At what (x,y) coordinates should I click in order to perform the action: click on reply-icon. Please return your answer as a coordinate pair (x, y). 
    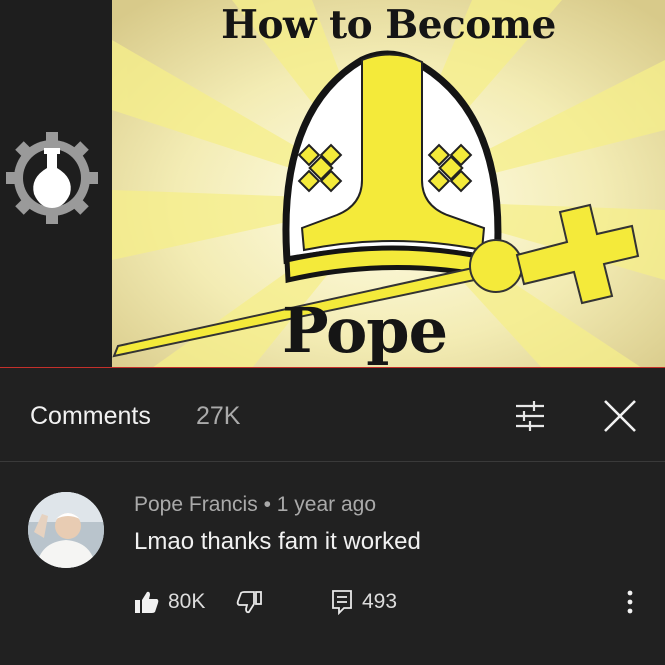
    Looking at the image, I should click on (342, 602).